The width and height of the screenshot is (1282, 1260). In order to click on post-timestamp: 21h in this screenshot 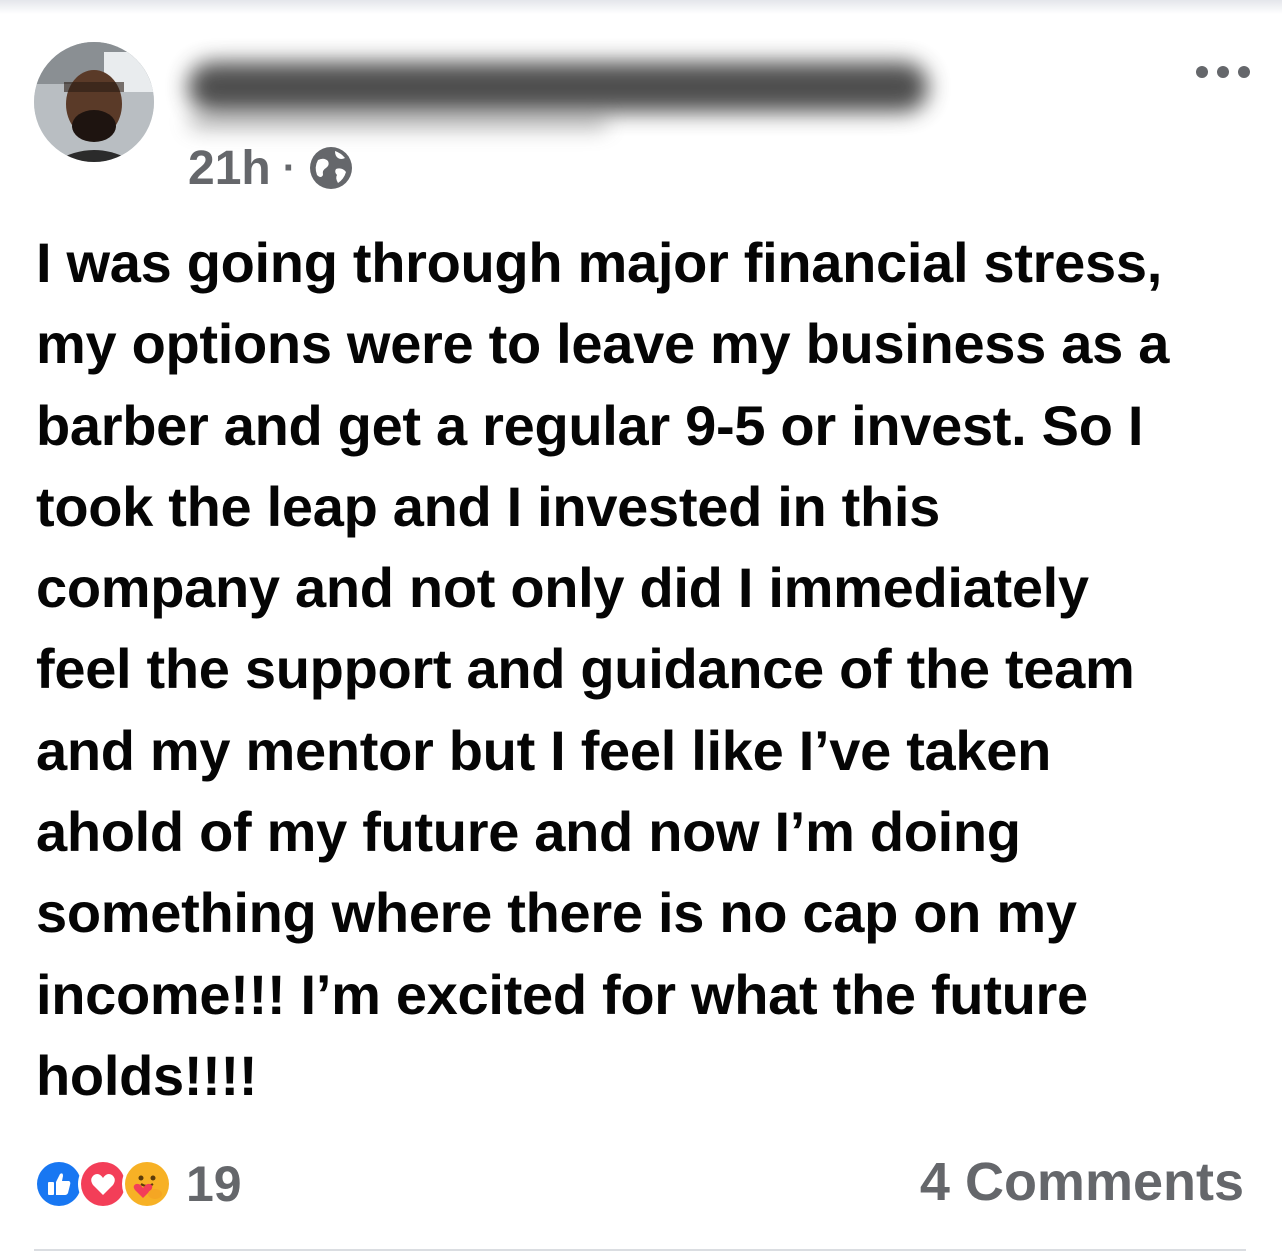, I will do `click(229, 168)`.